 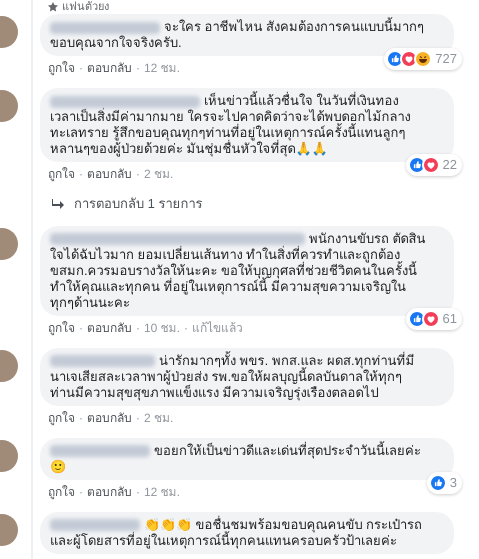 I want to click on view-replies-link: การตอบกลับ 1 รายการ, so click(x=138, y=204).